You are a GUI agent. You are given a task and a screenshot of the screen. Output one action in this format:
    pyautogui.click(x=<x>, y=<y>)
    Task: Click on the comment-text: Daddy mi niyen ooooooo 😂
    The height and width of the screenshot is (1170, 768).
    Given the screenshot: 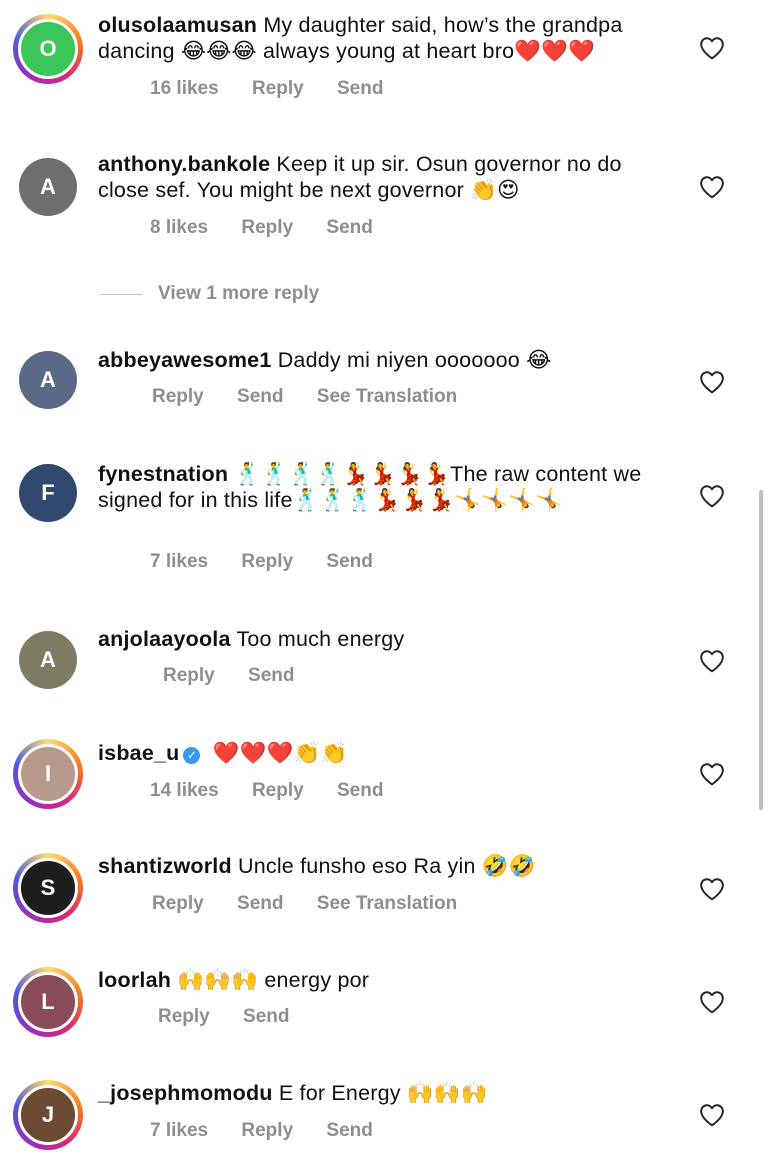 What is the action you would take?
    pyautogui.click(x=414, y=360)
    